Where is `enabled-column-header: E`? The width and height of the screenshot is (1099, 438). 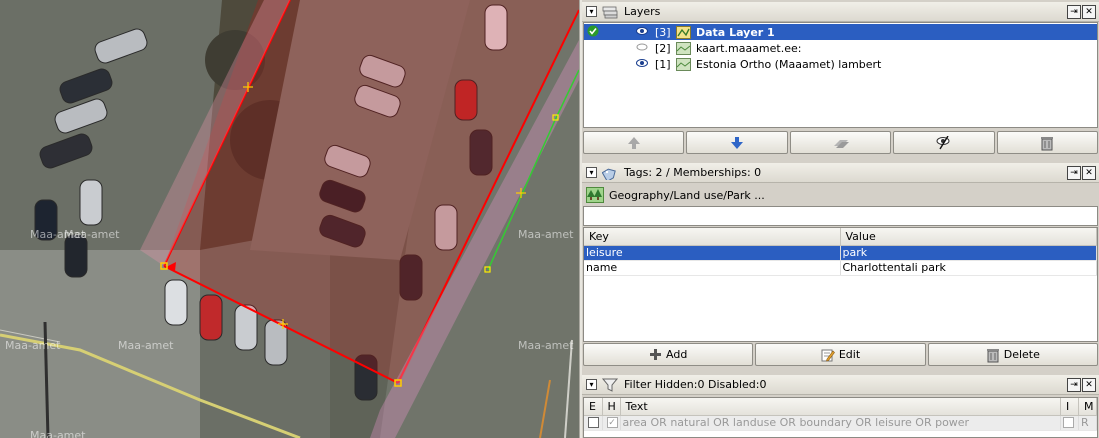
enabled-column-header: E is located at coordinates (593, 407).